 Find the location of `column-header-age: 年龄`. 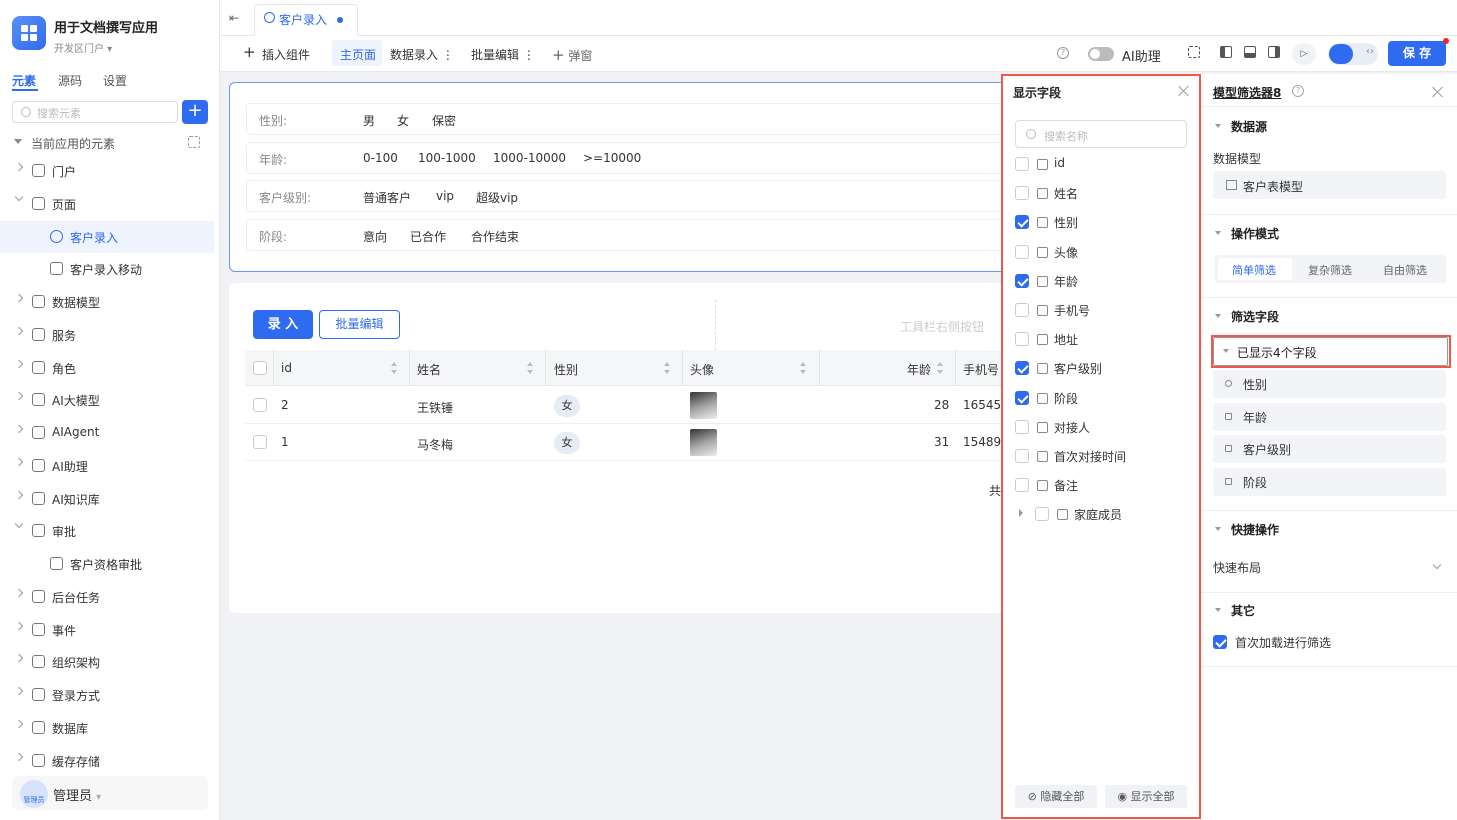

column-header-age: 年龄 is located at coordinates (919, 369).